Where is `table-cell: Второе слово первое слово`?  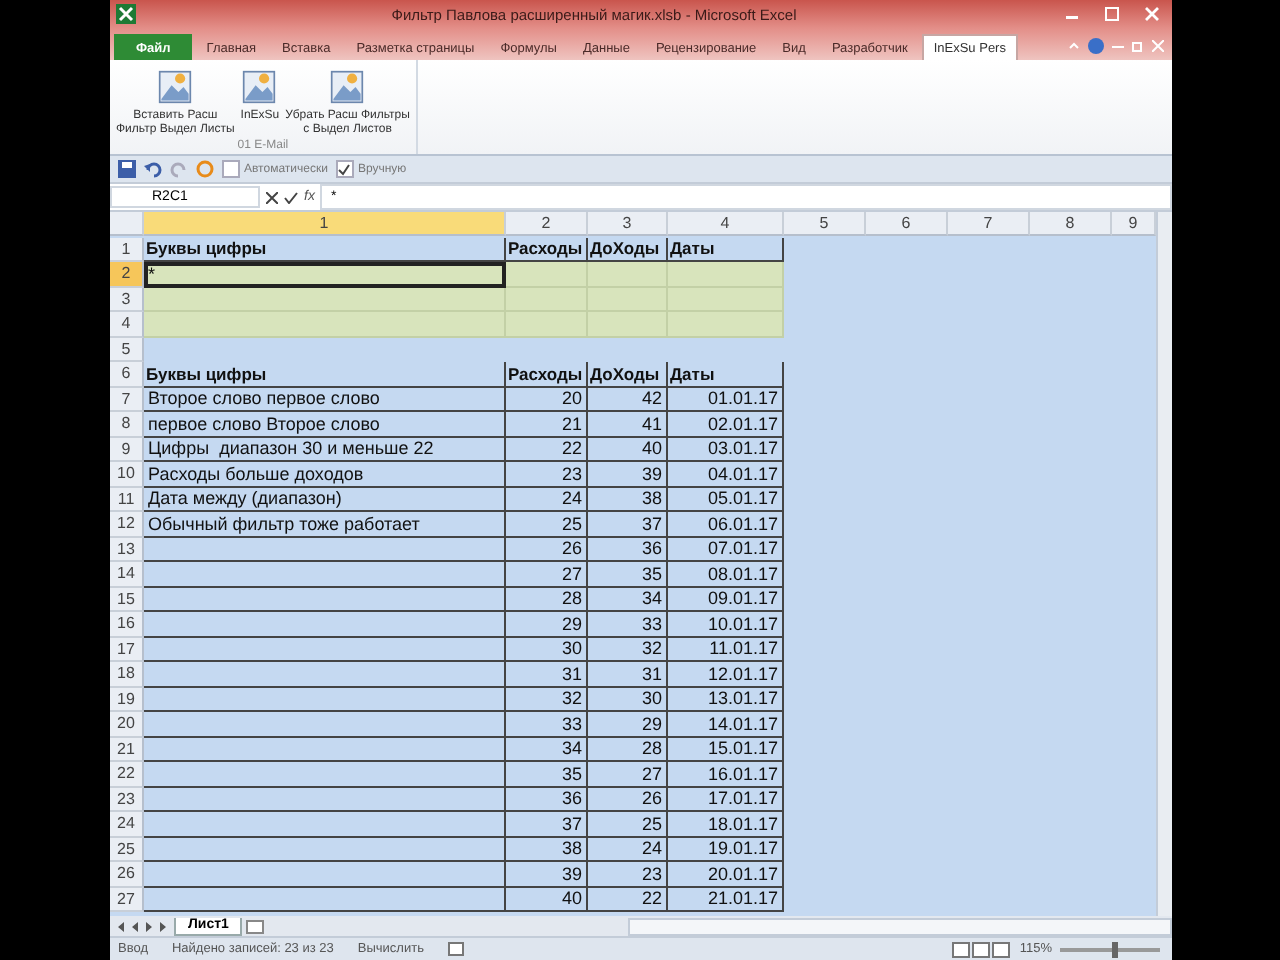
table-cell: Второе слово первое слово is located at coordinates (325, 399).